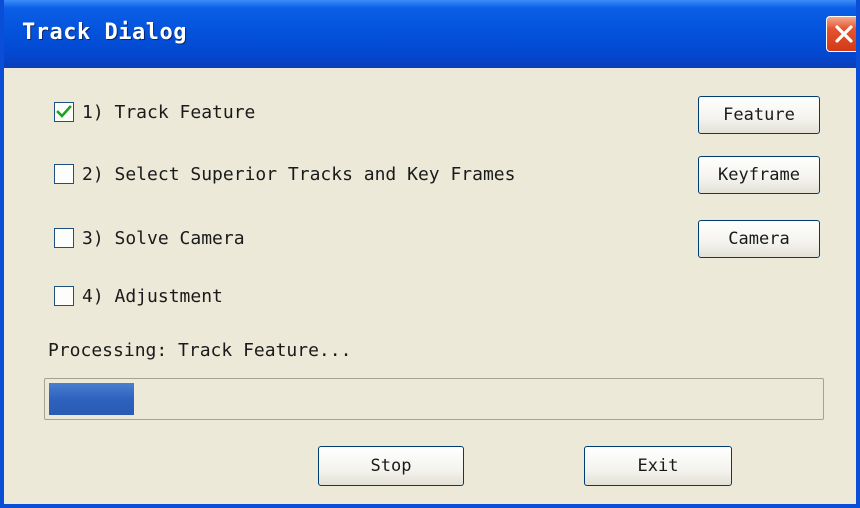  I want to click on close-button, so click(841, 34).